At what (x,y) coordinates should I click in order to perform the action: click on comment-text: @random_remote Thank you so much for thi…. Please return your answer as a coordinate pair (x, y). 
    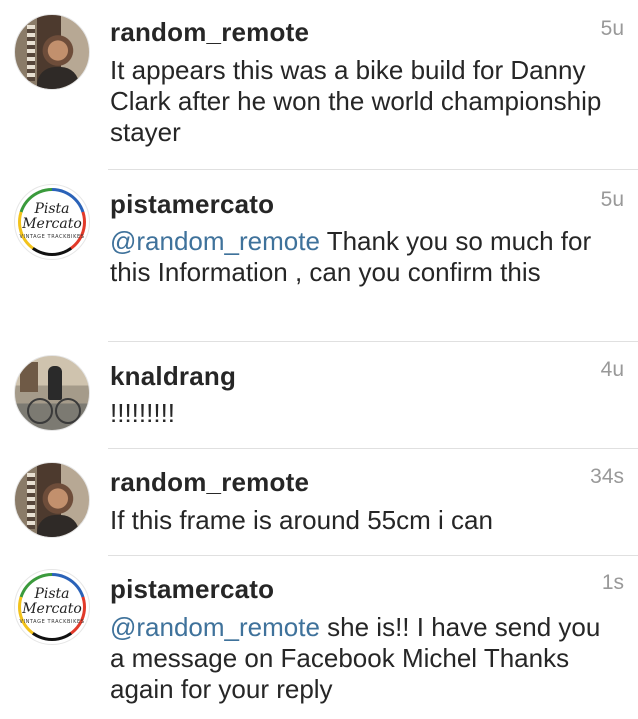
    Looking at the image, I should click on (365, 257).